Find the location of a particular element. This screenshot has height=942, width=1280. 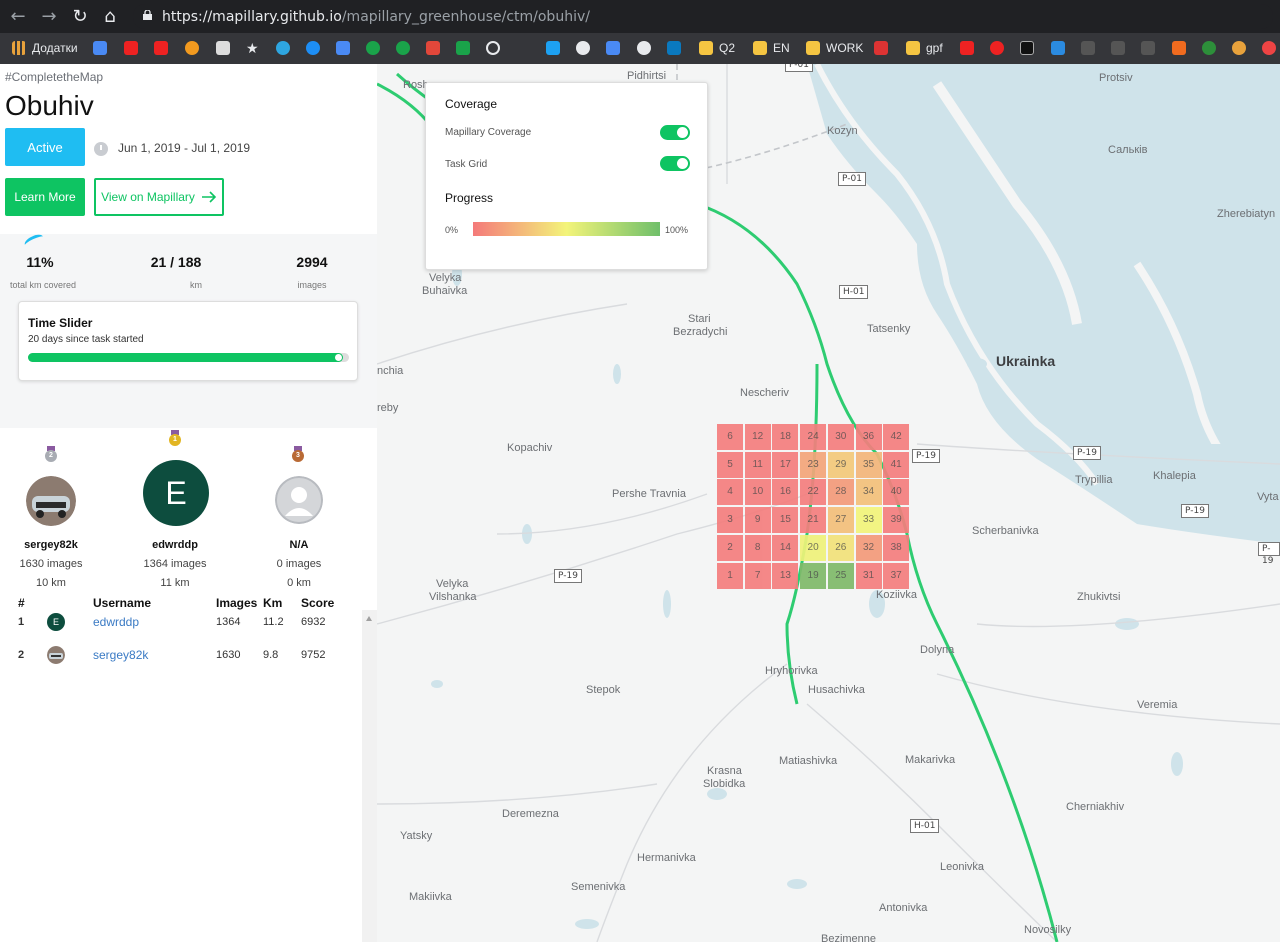

grid-cell-24: 24 is located at coordinates (813, 437).